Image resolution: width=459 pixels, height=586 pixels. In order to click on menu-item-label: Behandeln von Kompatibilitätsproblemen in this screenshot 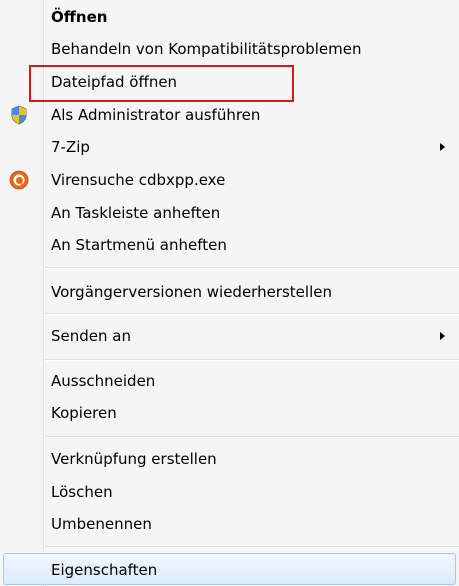, I will do `click(206, 49)`.